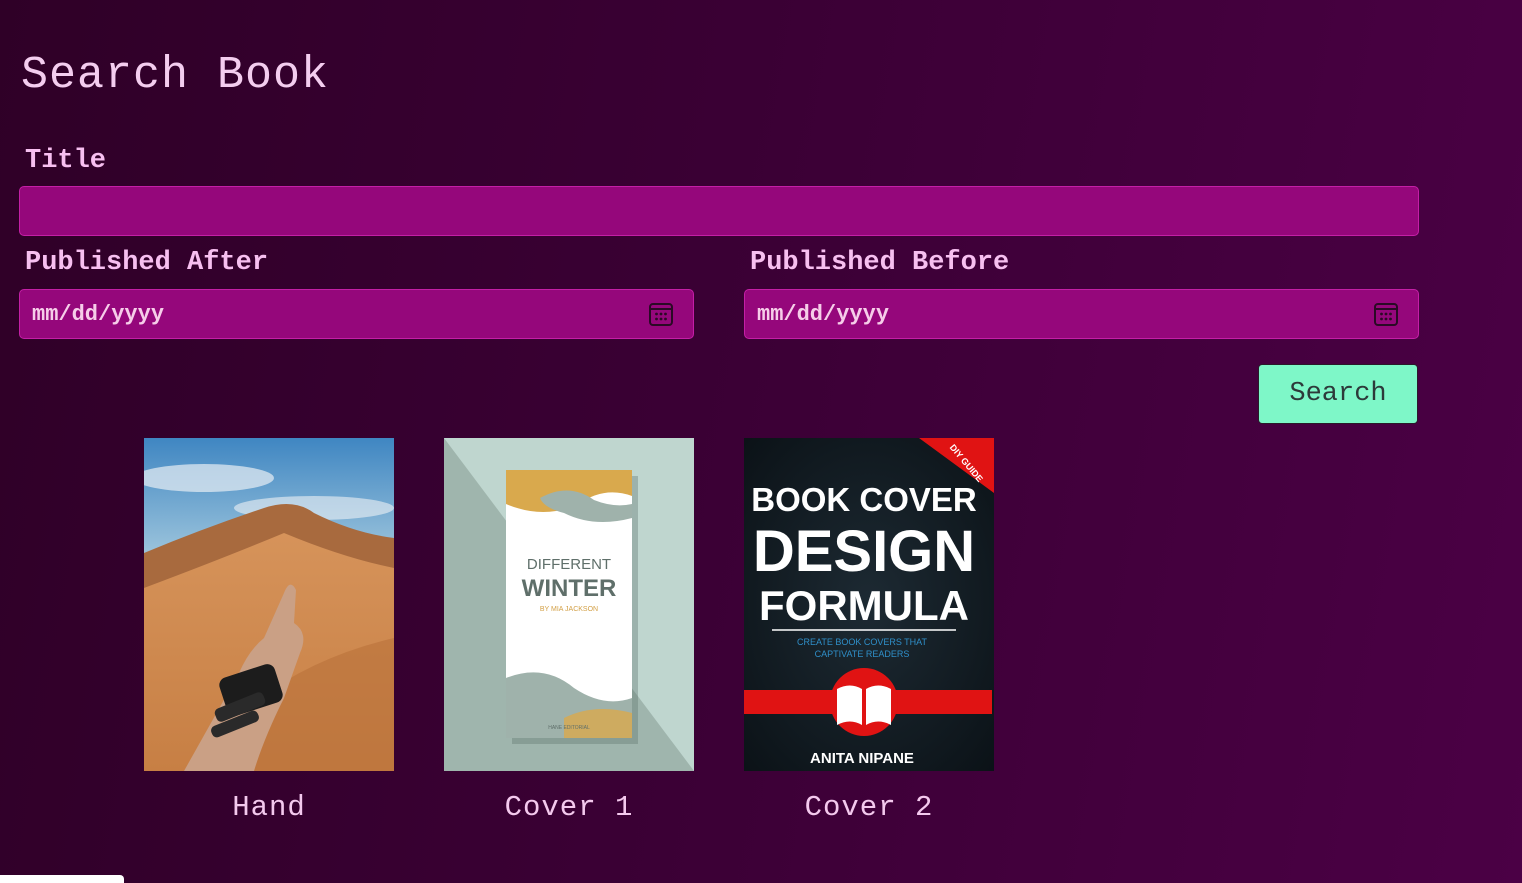  What do you see at coordinates (569, 728) in the screenshot?
I see `cover-1-publisher: HANE EDITORIAL` at bounding box center [569, 728].